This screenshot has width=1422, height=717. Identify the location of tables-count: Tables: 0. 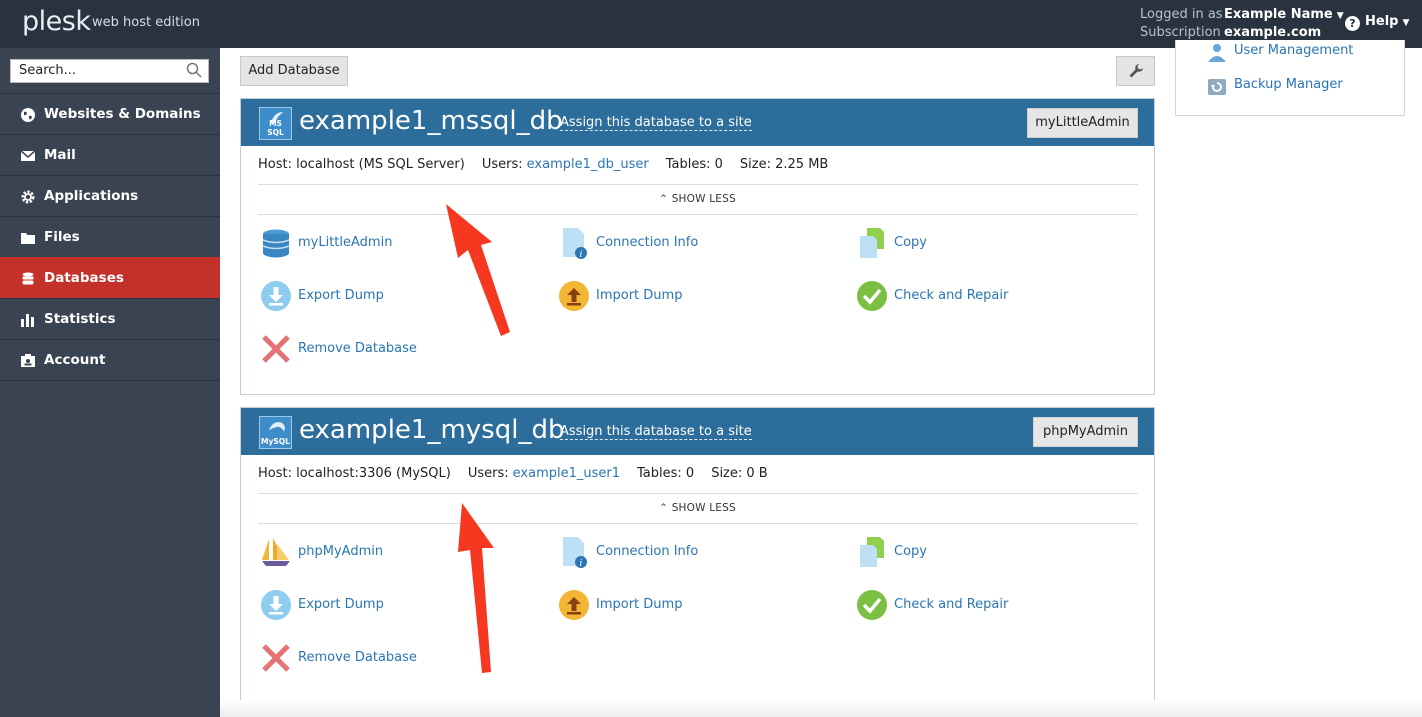
(666, 473).